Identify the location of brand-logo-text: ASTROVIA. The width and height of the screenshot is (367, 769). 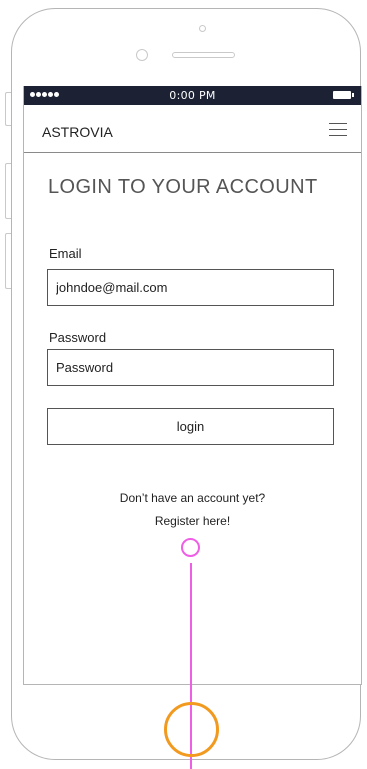
(77, 132).